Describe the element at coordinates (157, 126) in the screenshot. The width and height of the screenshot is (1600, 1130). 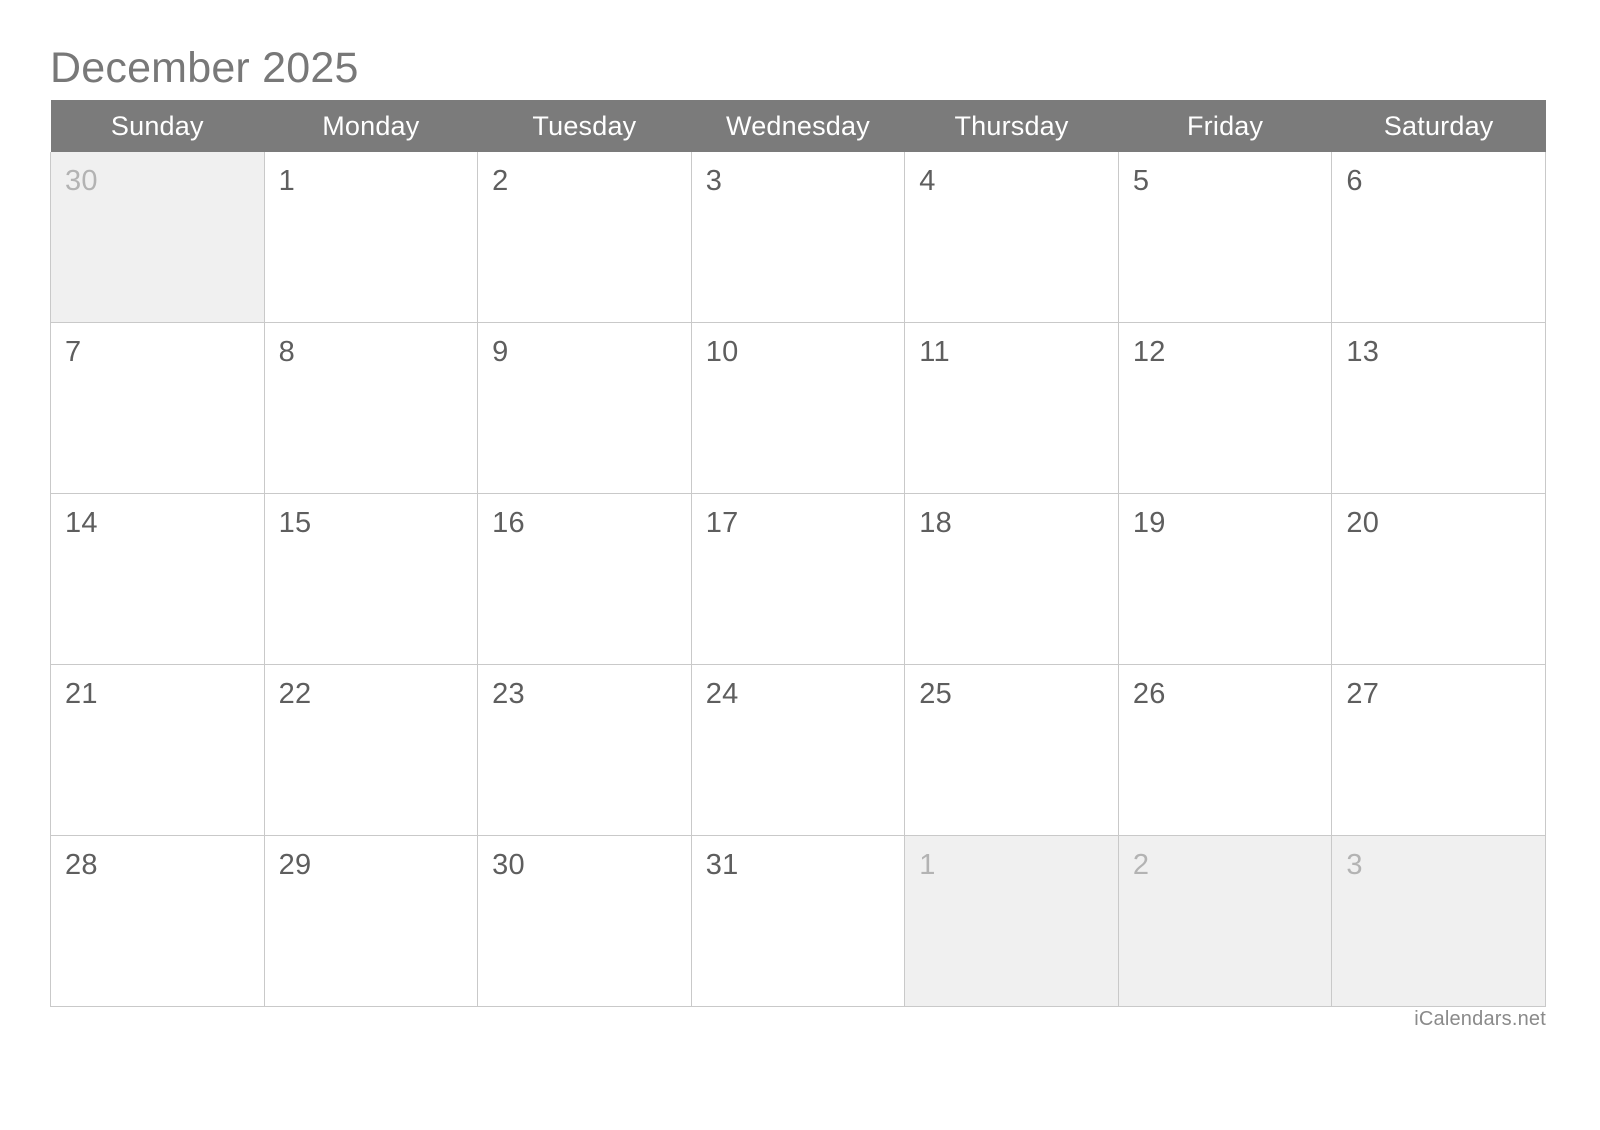
I see `weekday-header-sunday: Sunday` at that location.